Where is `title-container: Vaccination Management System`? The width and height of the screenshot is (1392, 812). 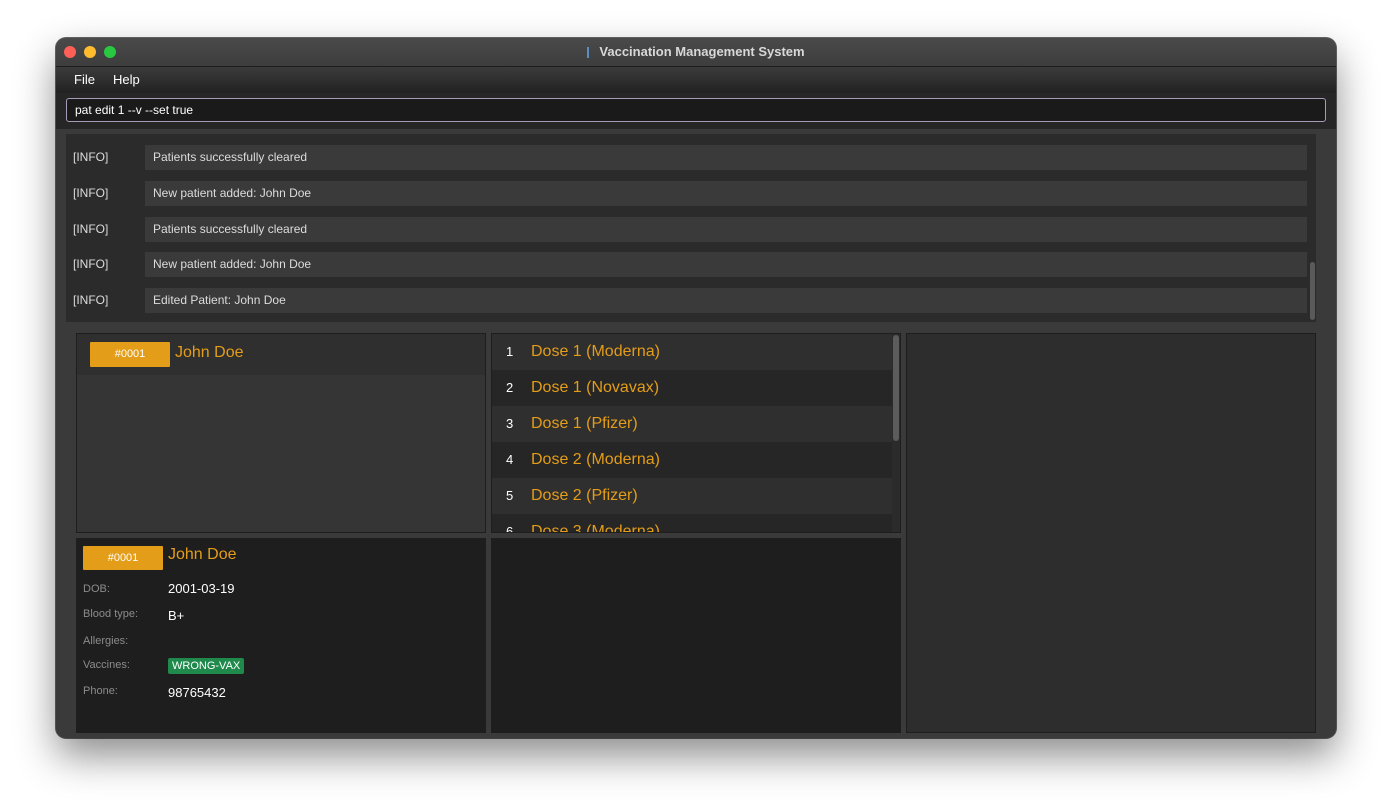
title-container: Vaccination Management System is located at coordinates (696, 52).